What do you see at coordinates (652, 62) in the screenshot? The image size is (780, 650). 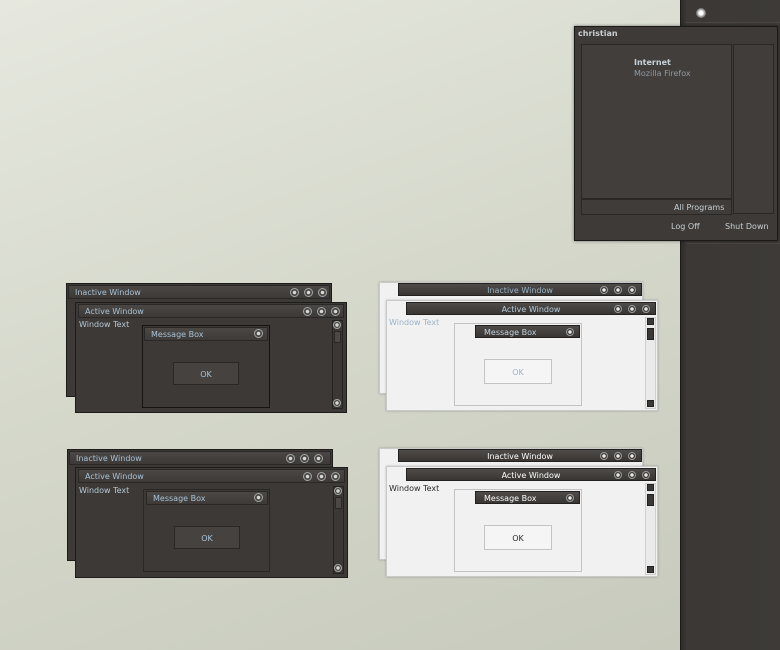 I see `pinned-internet-title: Internet` at bounding box center [652, 62].